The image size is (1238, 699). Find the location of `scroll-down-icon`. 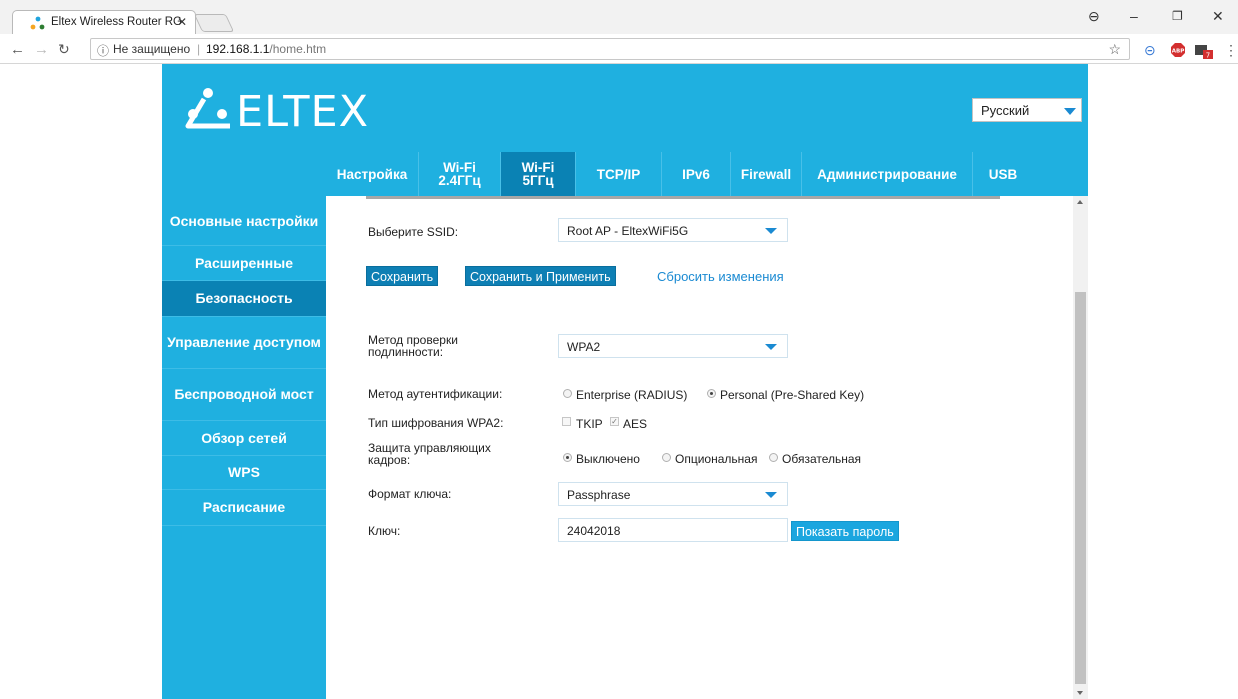

scroll-down-icon is located at coordinates (1080, 693).